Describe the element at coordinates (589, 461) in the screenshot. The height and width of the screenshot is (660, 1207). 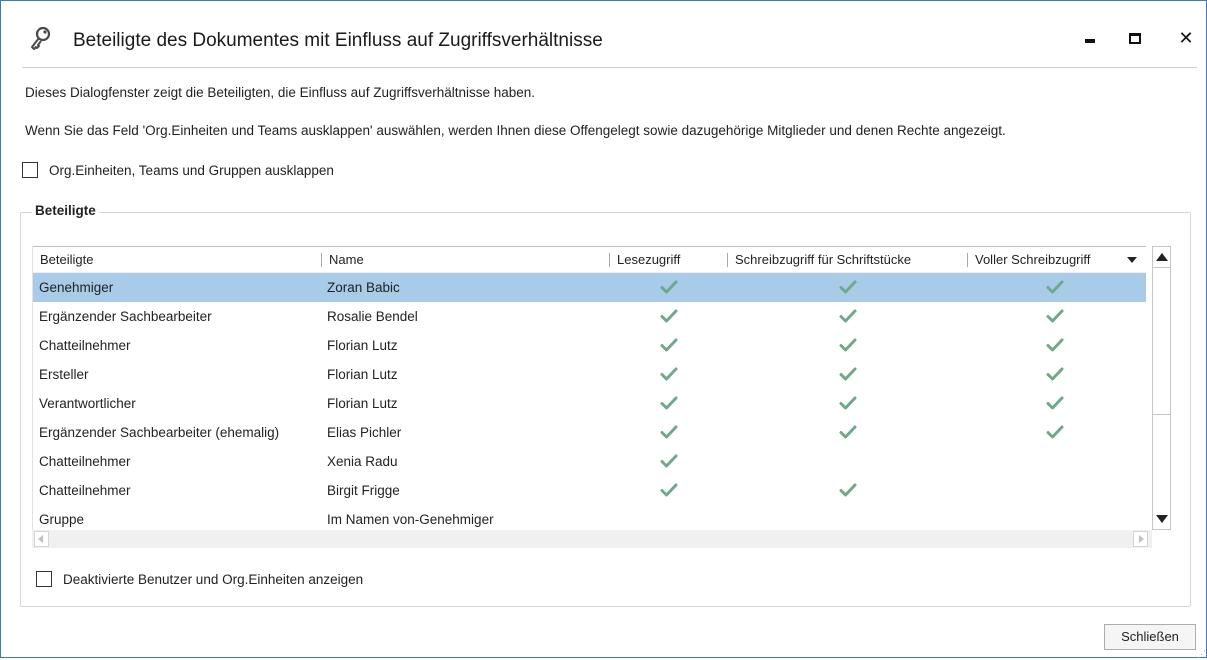
I see `table-row: Chatteilnehmer Xenia Radu` at that location.